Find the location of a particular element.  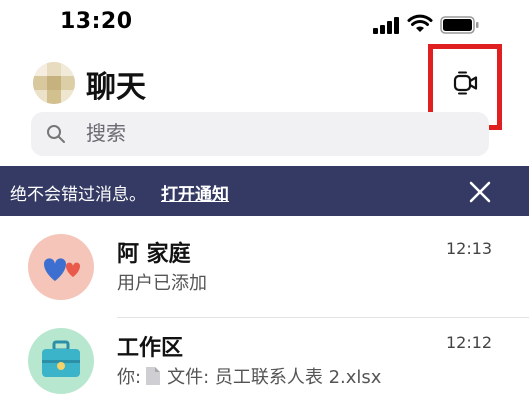

wifi-icon is located at coordinates (420, 23).